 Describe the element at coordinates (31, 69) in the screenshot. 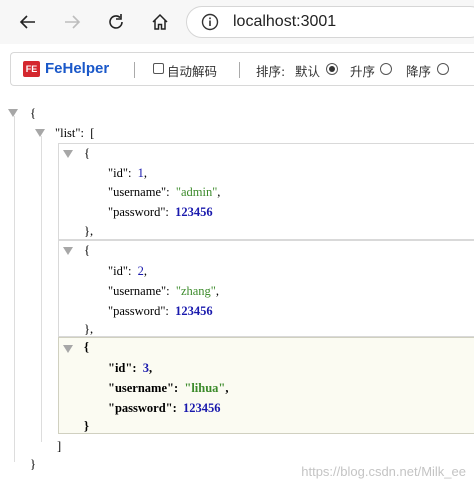

I see `fehelper-logo: FE` at that location.